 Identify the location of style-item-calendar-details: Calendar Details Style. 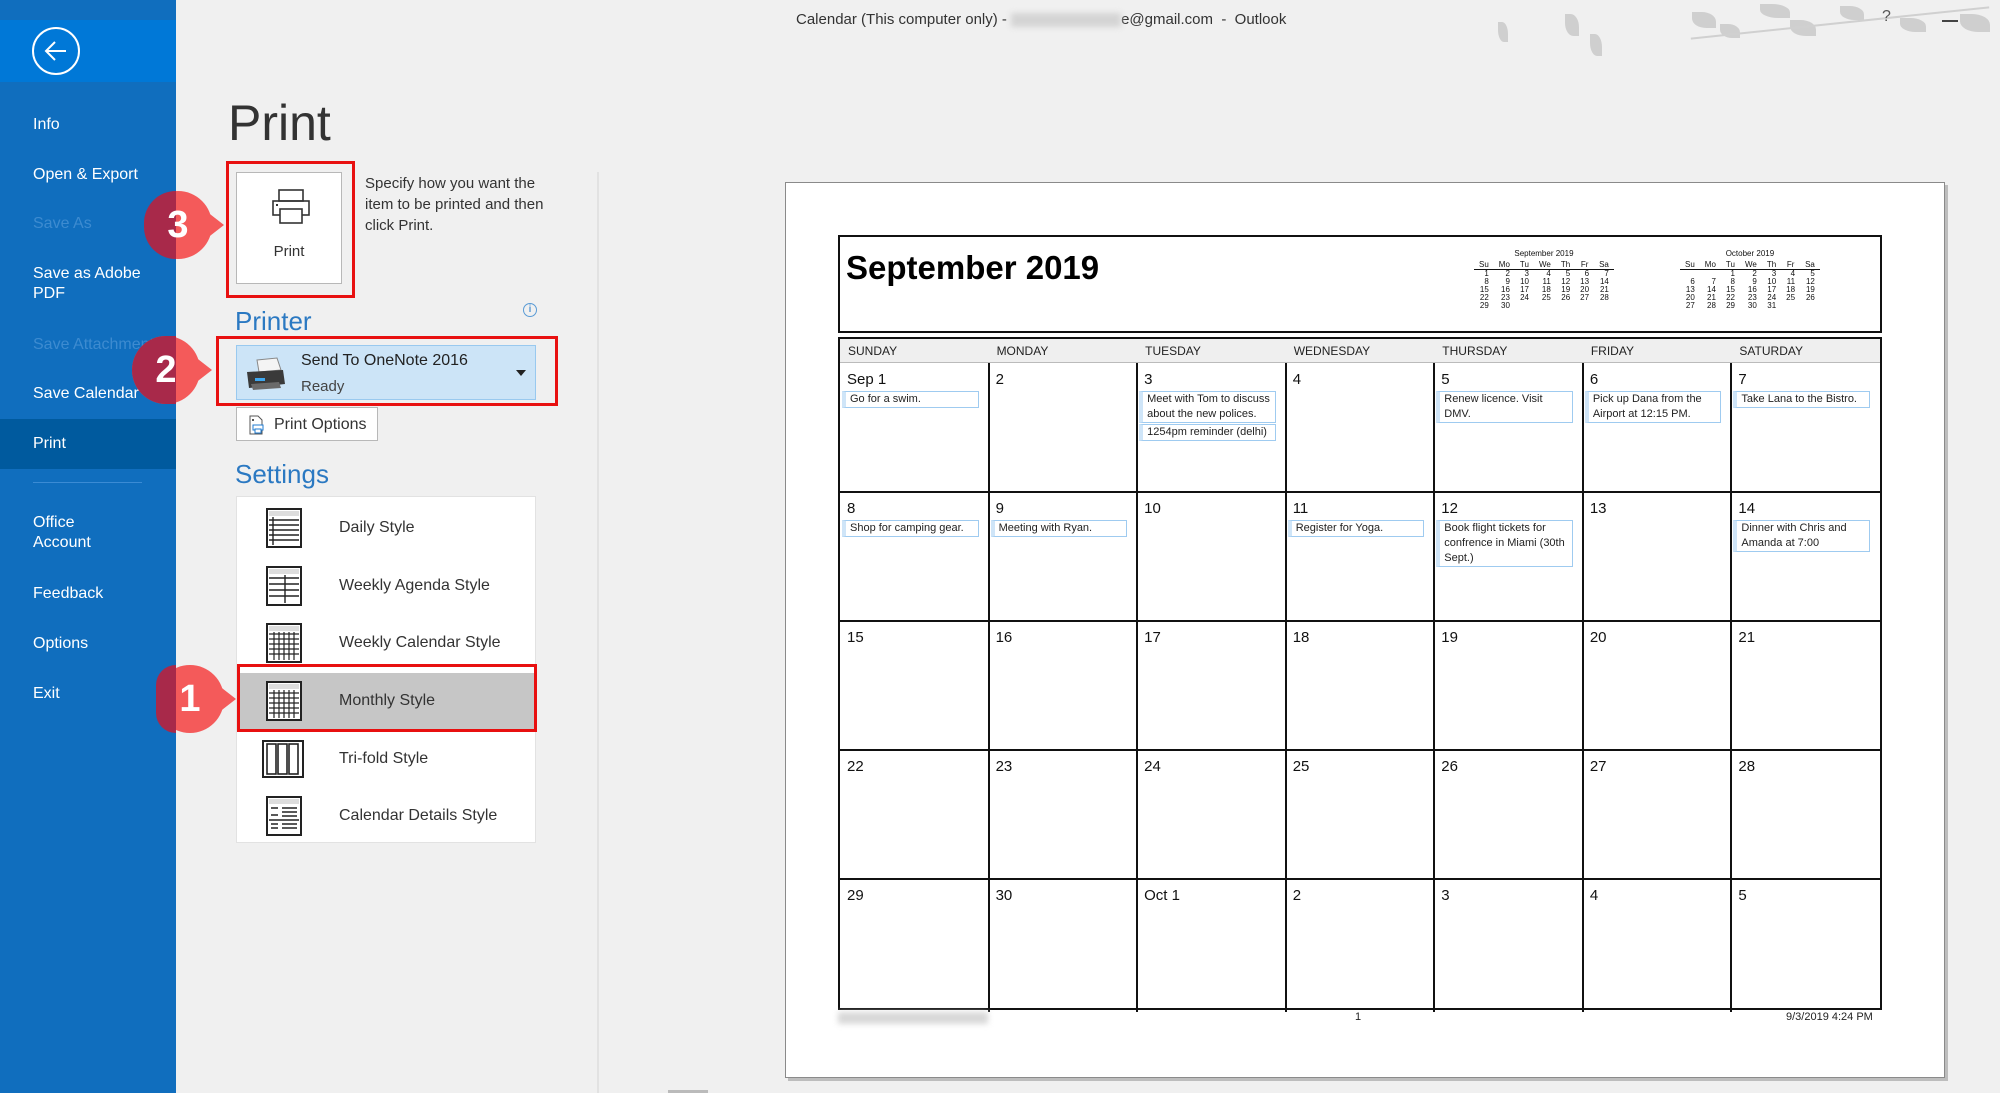
(386, 816).